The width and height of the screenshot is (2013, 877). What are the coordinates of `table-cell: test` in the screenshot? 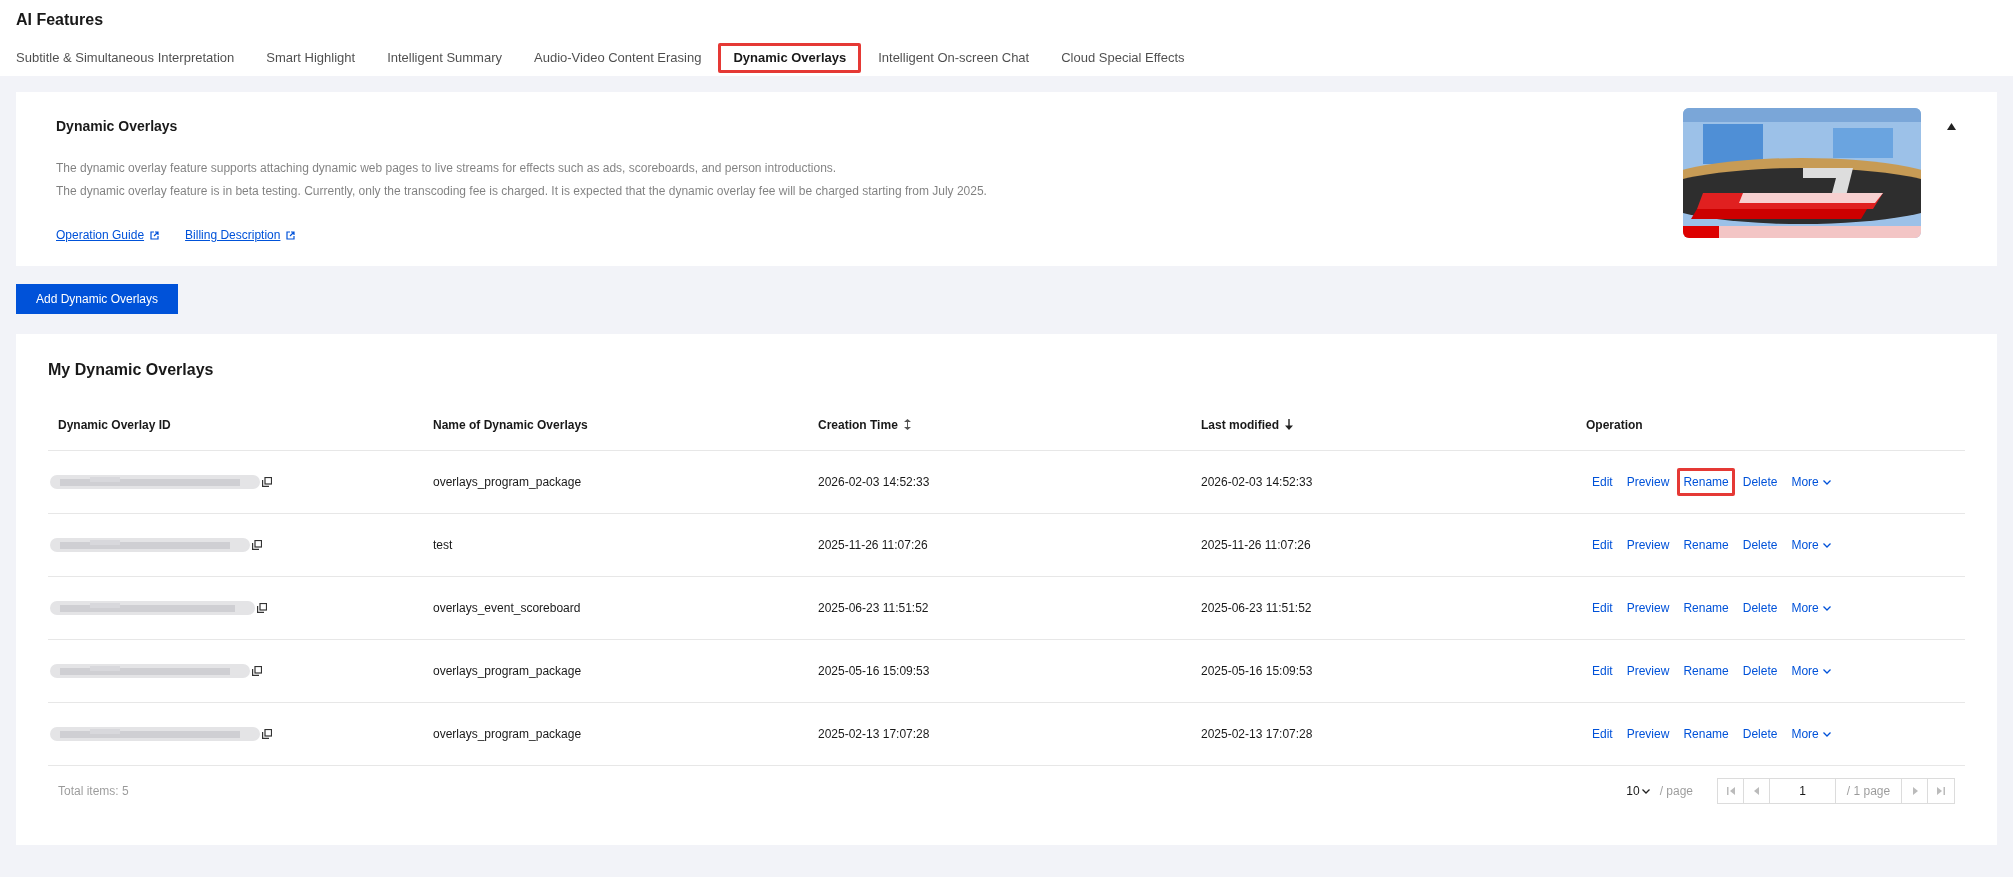 It's located at (443, 545).